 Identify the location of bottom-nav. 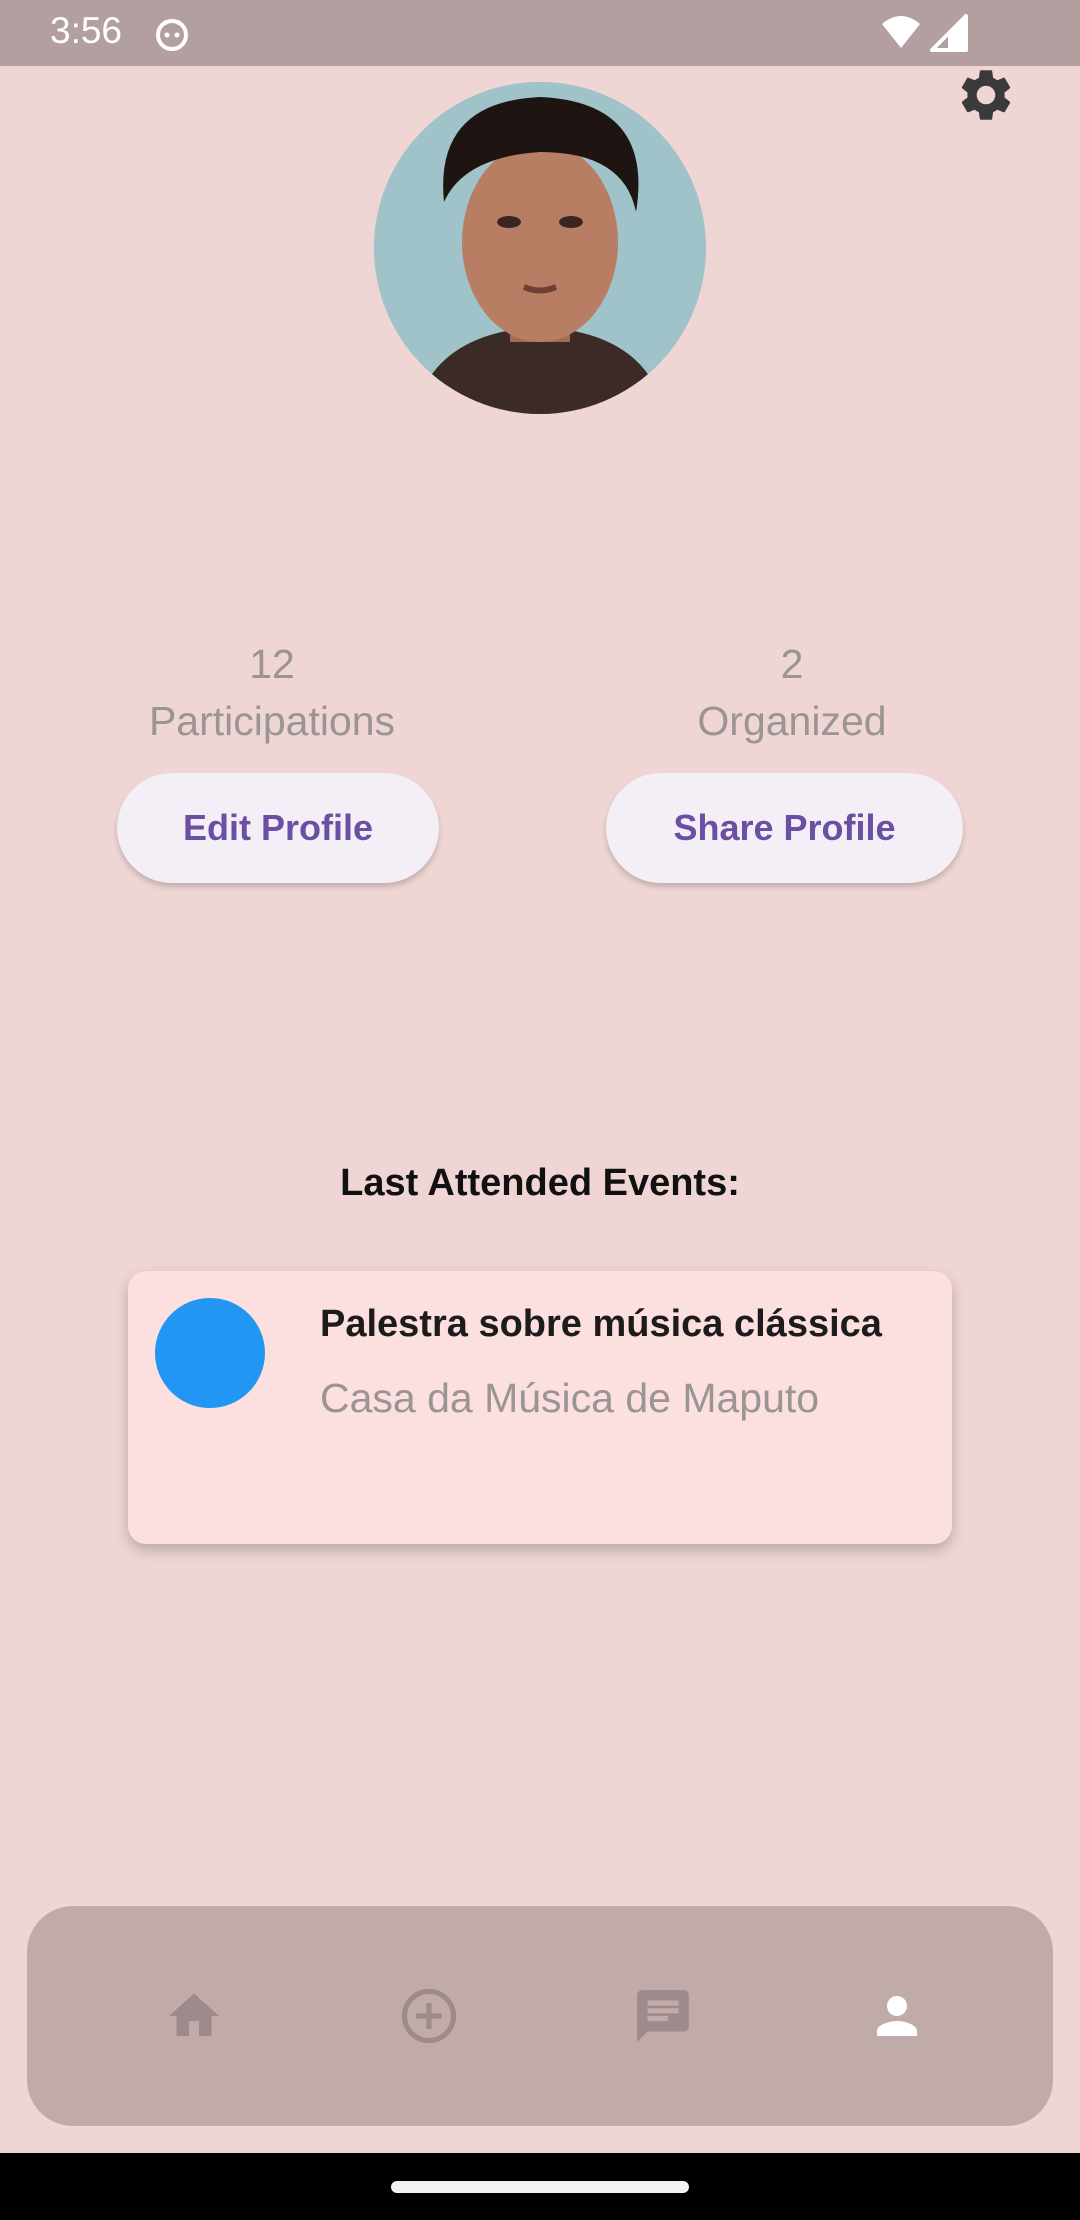
(540, 2016).